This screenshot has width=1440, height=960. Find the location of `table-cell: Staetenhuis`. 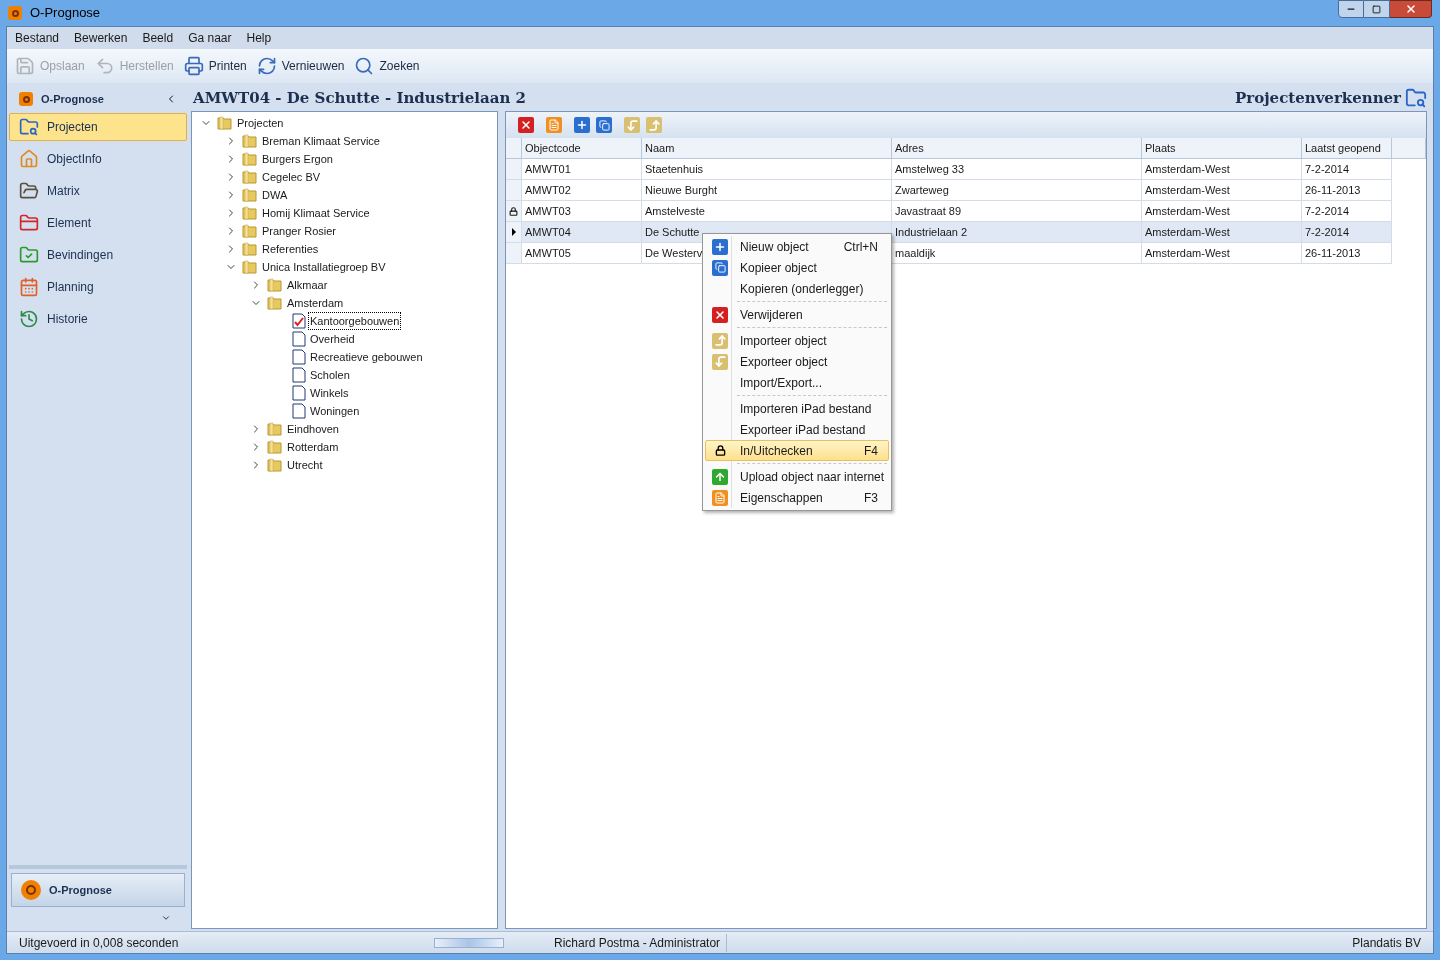

table-cell: Staetenhuis is located at coordinates (767, 169).